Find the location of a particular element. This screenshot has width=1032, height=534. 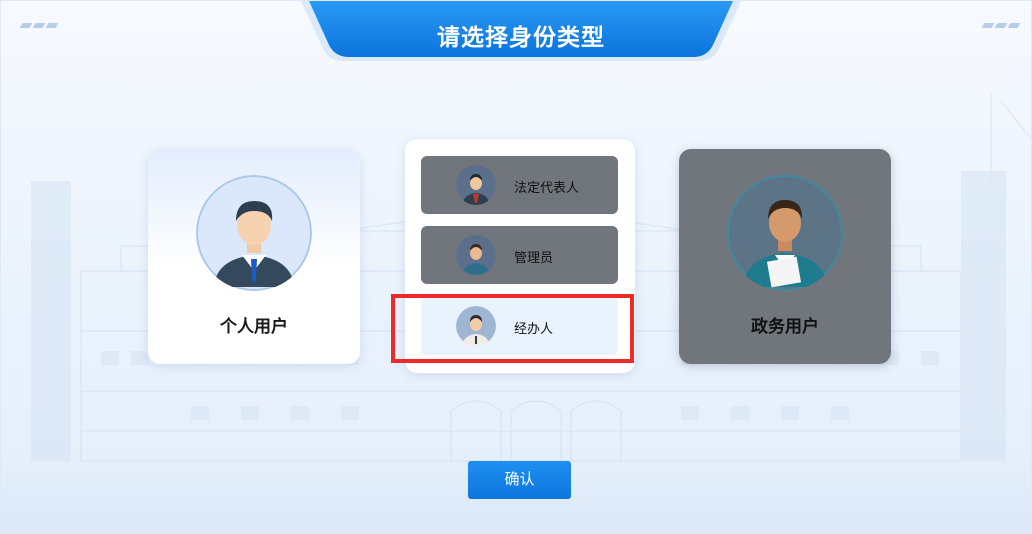

title-banner: 请选择身份类型 is located at coordinates (521, 31).